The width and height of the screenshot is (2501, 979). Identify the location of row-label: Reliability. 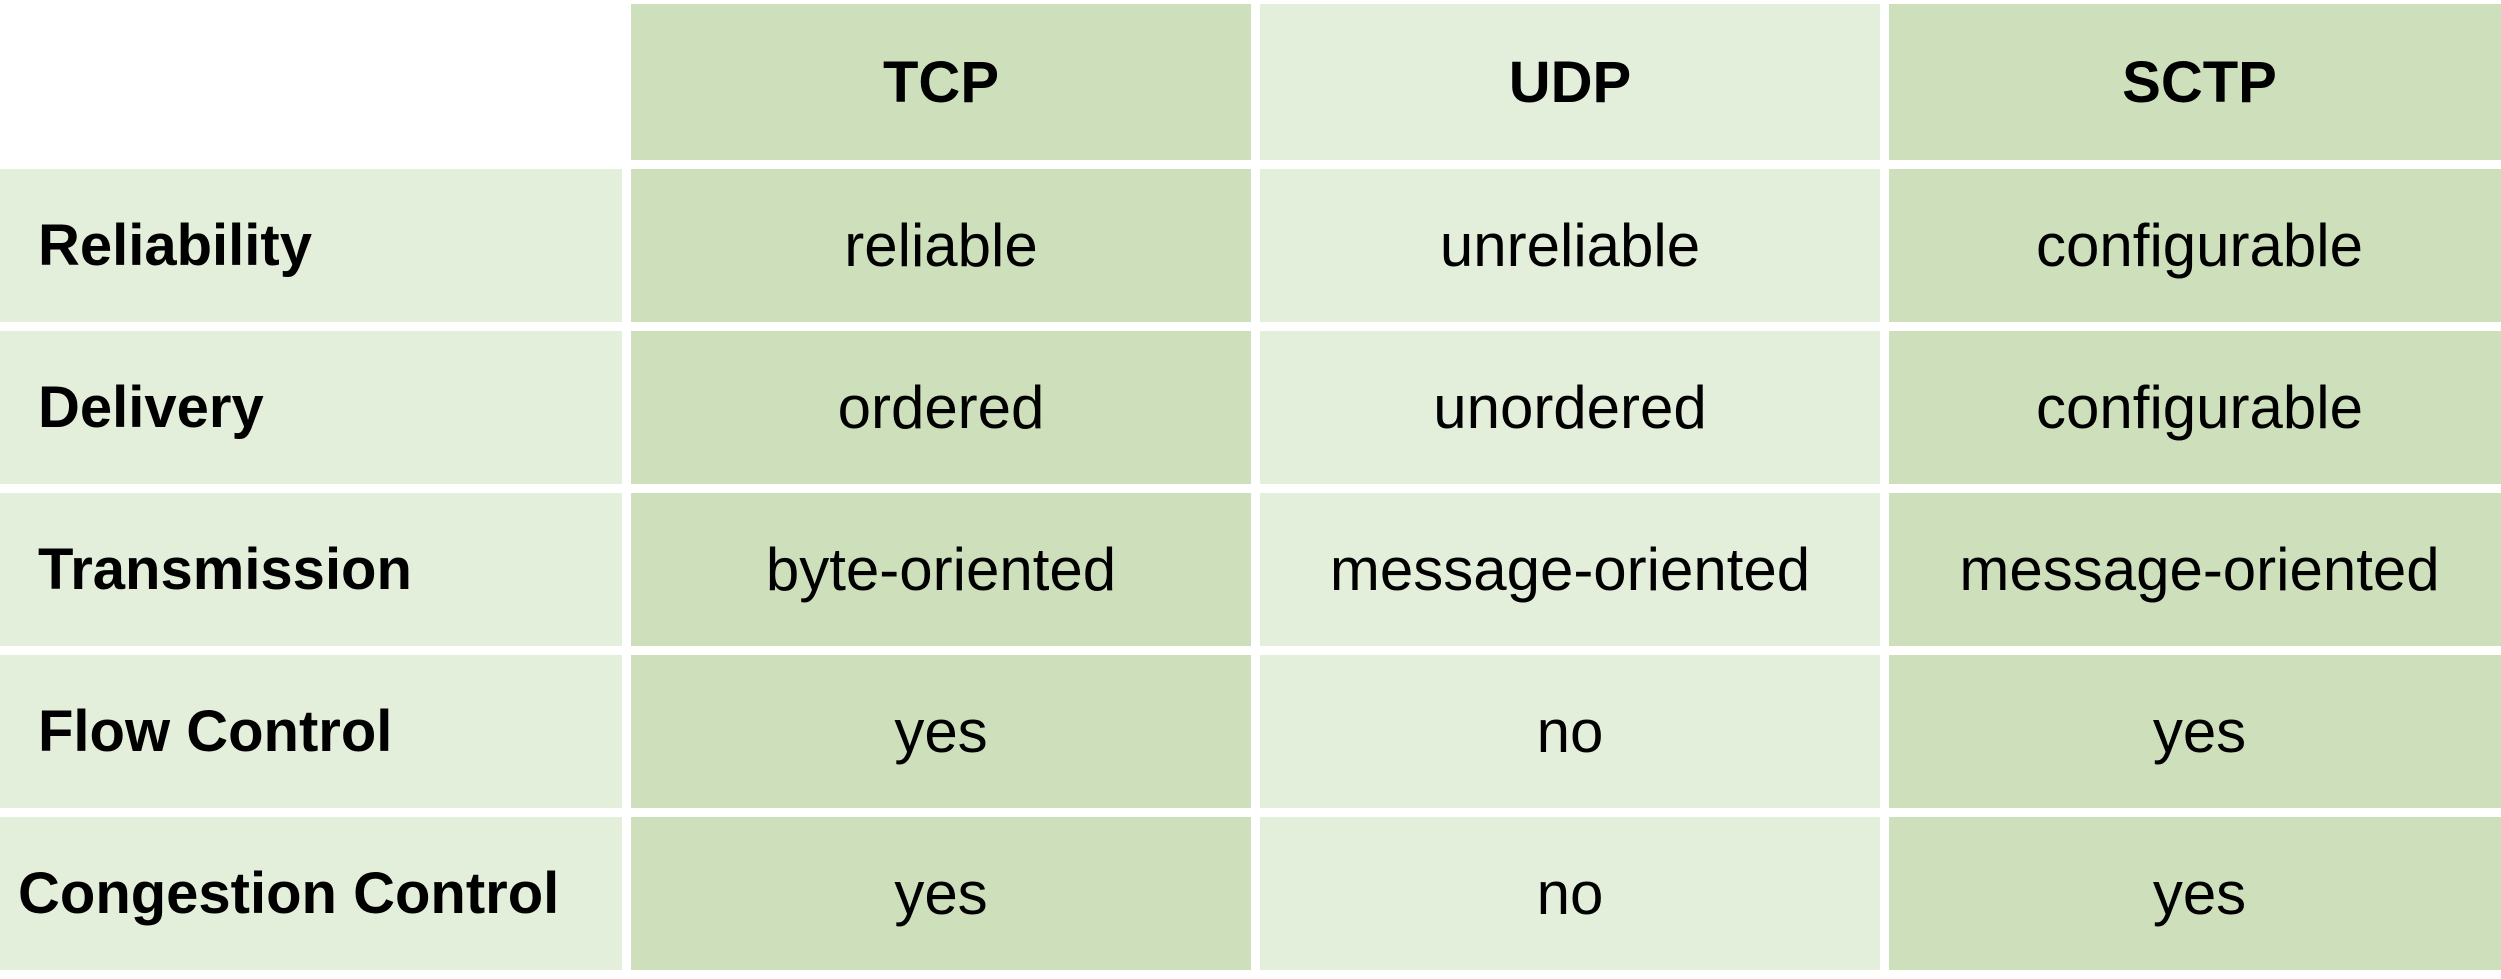
(311, 245).